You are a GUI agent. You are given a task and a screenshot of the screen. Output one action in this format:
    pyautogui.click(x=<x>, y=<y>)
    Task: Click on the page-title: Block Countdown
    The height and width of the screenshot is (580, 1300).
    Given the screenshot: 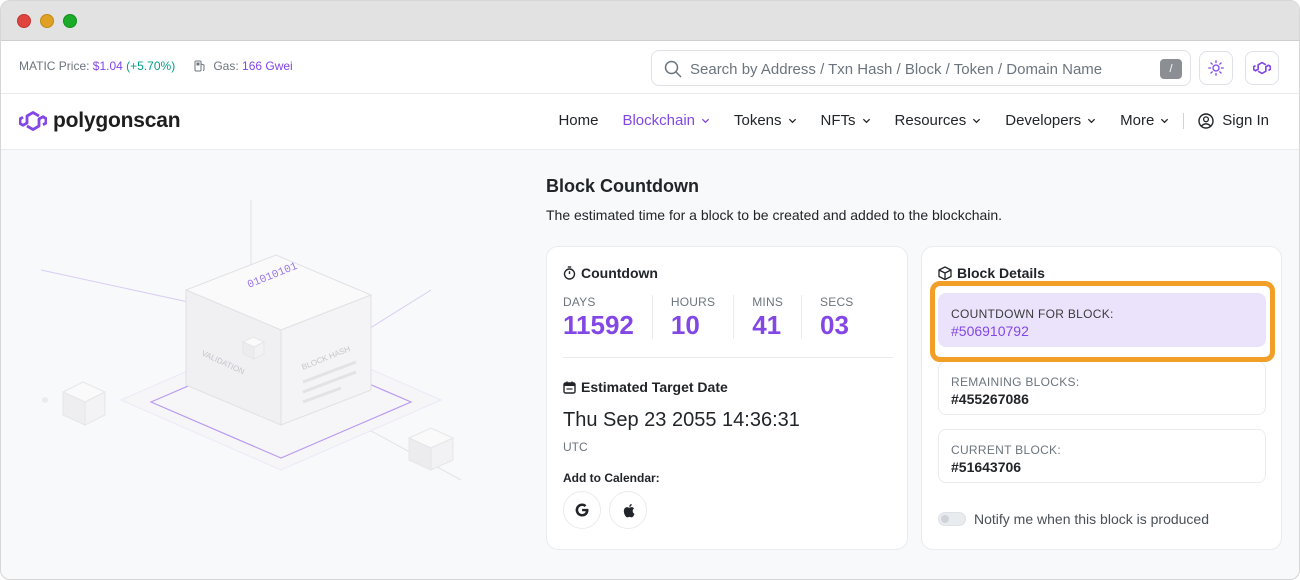 What is the action you would take?
    pyautogui.click(x=622, y=186)
    